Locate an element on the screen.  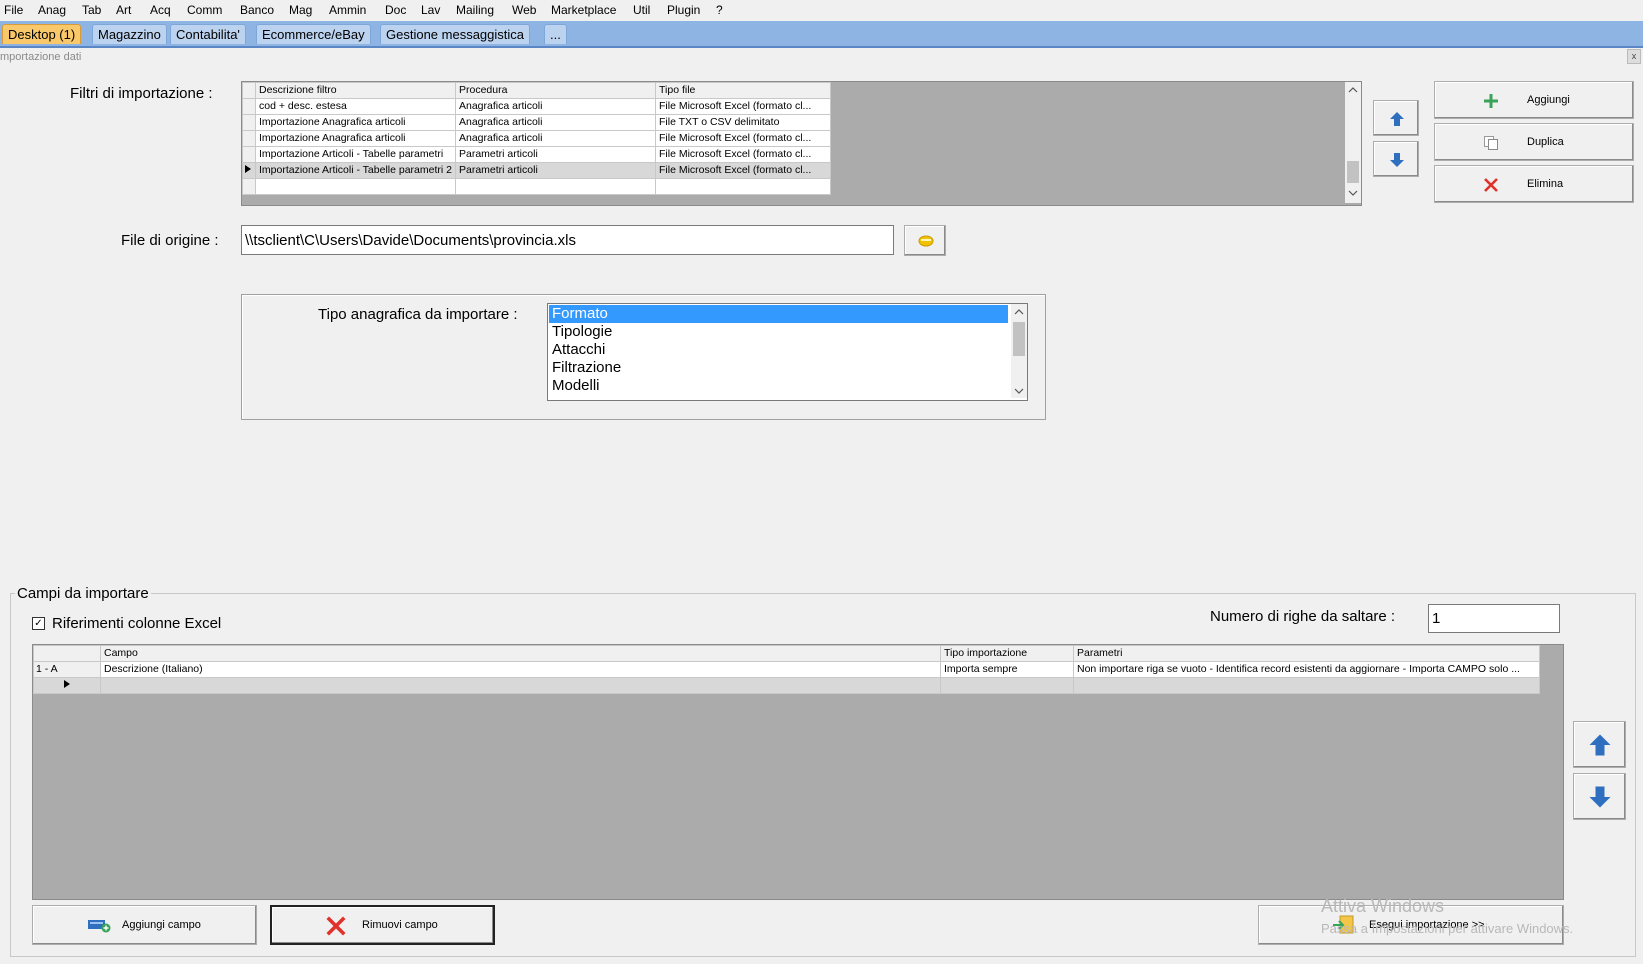
filters-scrollbar is located at coordinates (1353, 142).